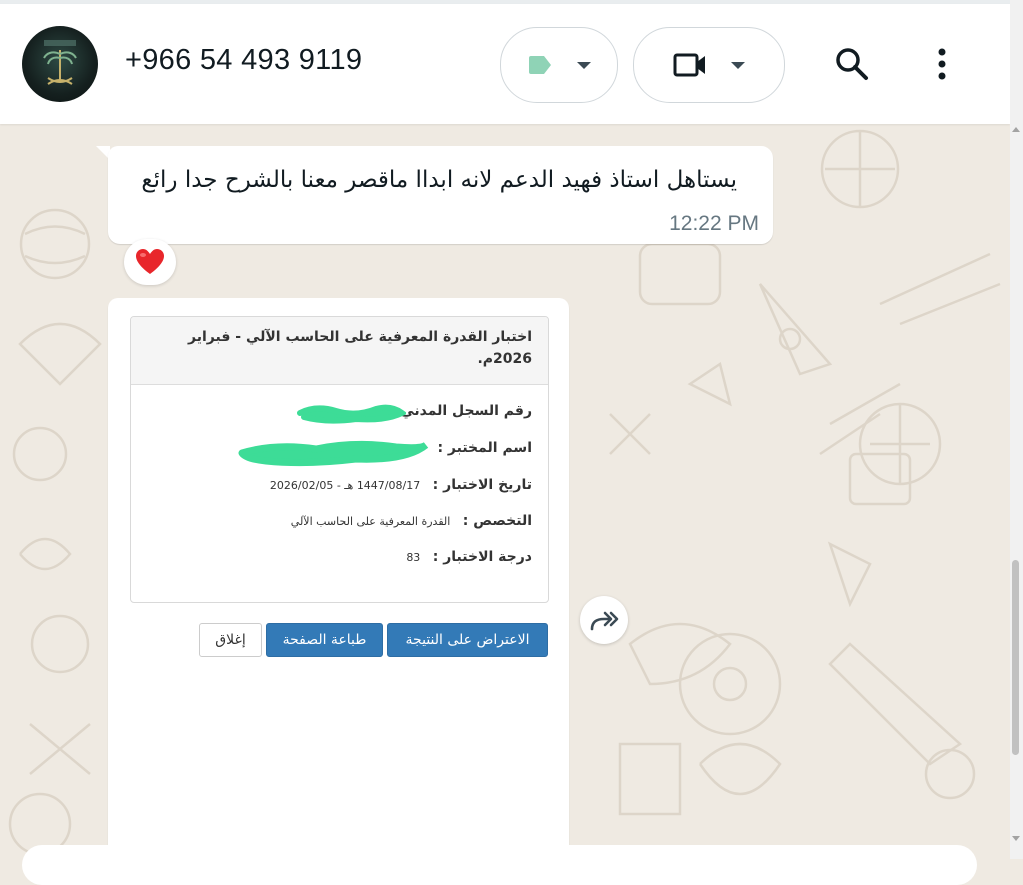 The image size is (1023, 885). What do you see at coordinates (499, 865) in the screenshot?
I see `message-compose-bar` at bounding box center [499, 865].